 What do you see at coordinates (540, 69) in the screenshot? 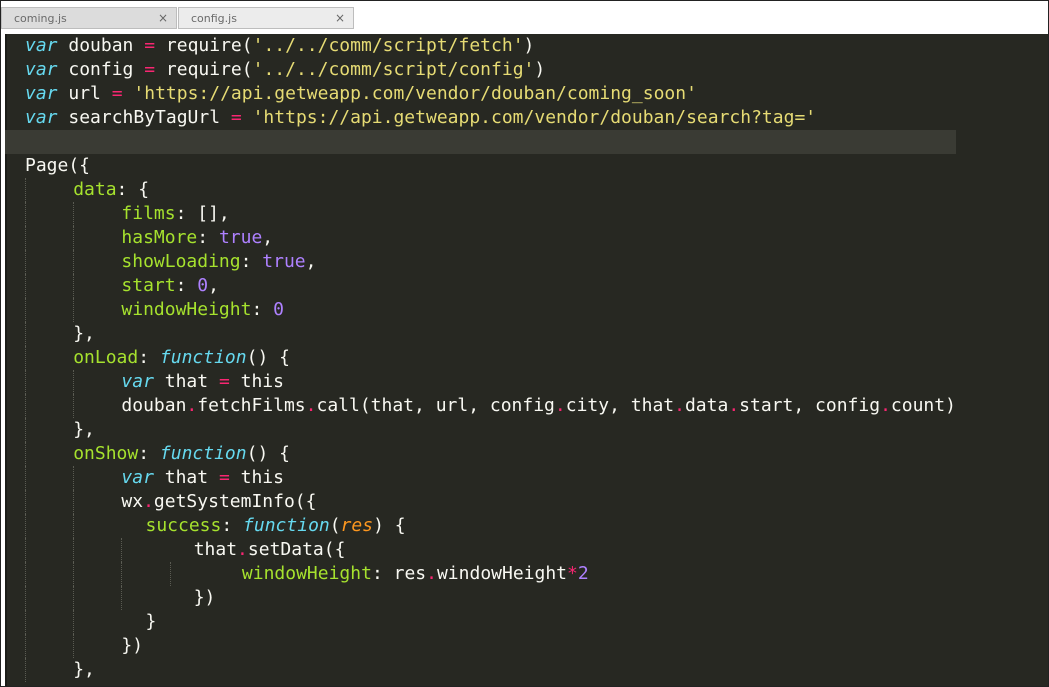
I see `code-token: )` at bounding box center [540, 69].